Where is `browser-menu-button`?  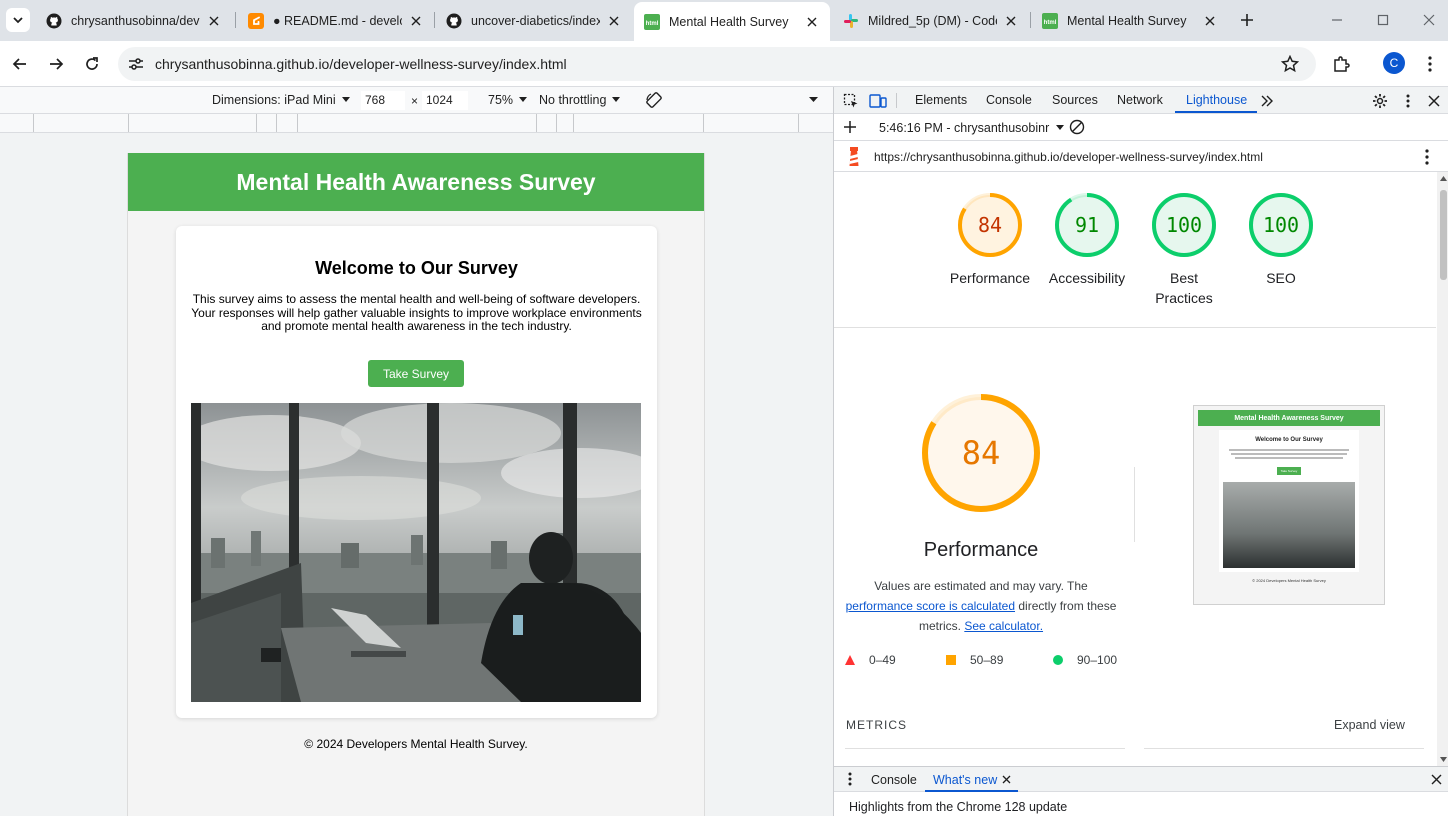
browser-menu-button is located at coordinates (1430, 64).